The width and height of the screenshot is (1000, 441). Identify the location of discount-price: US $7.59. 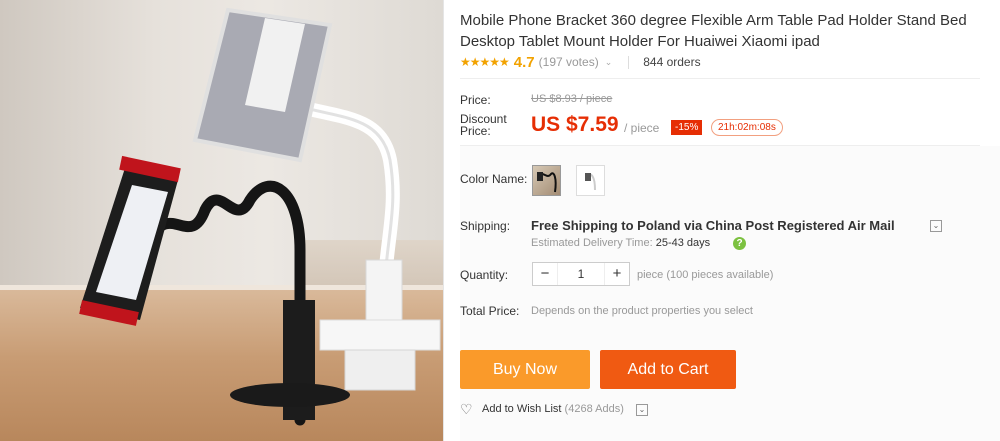
(575, 124).